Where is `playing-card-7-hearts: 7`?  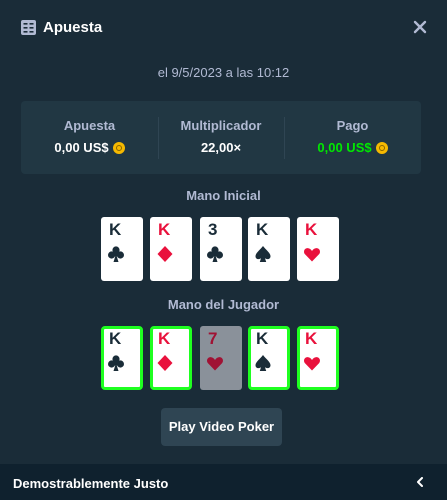 playing-card-7-hearts: 7 is located at coordinates (221, 358).